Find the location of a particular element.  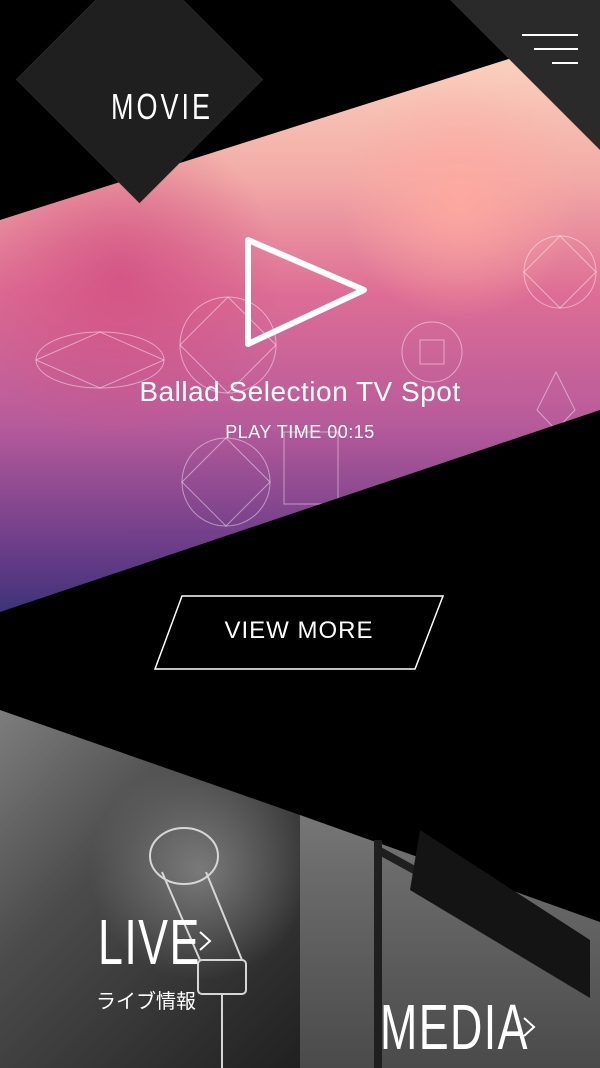

view-more-label: VIEW MORE is located at coordinates (299, 630).